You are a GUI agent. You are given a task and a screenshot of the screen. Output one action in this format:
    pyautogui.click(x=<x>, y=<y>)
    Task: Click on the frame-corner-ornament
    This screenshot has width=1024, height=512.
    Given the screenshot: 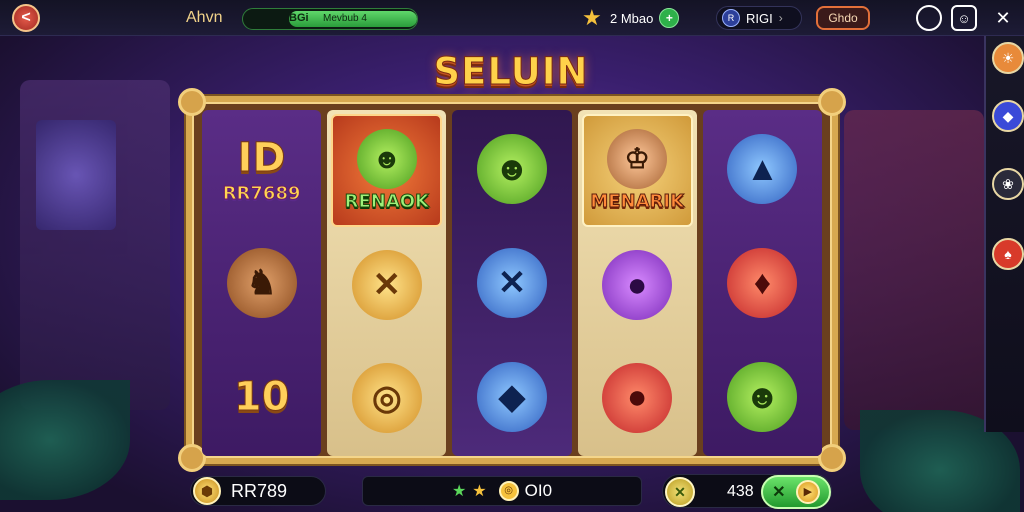 What is the action you would take?
    pyautogui.click(x=832, y=102)
    